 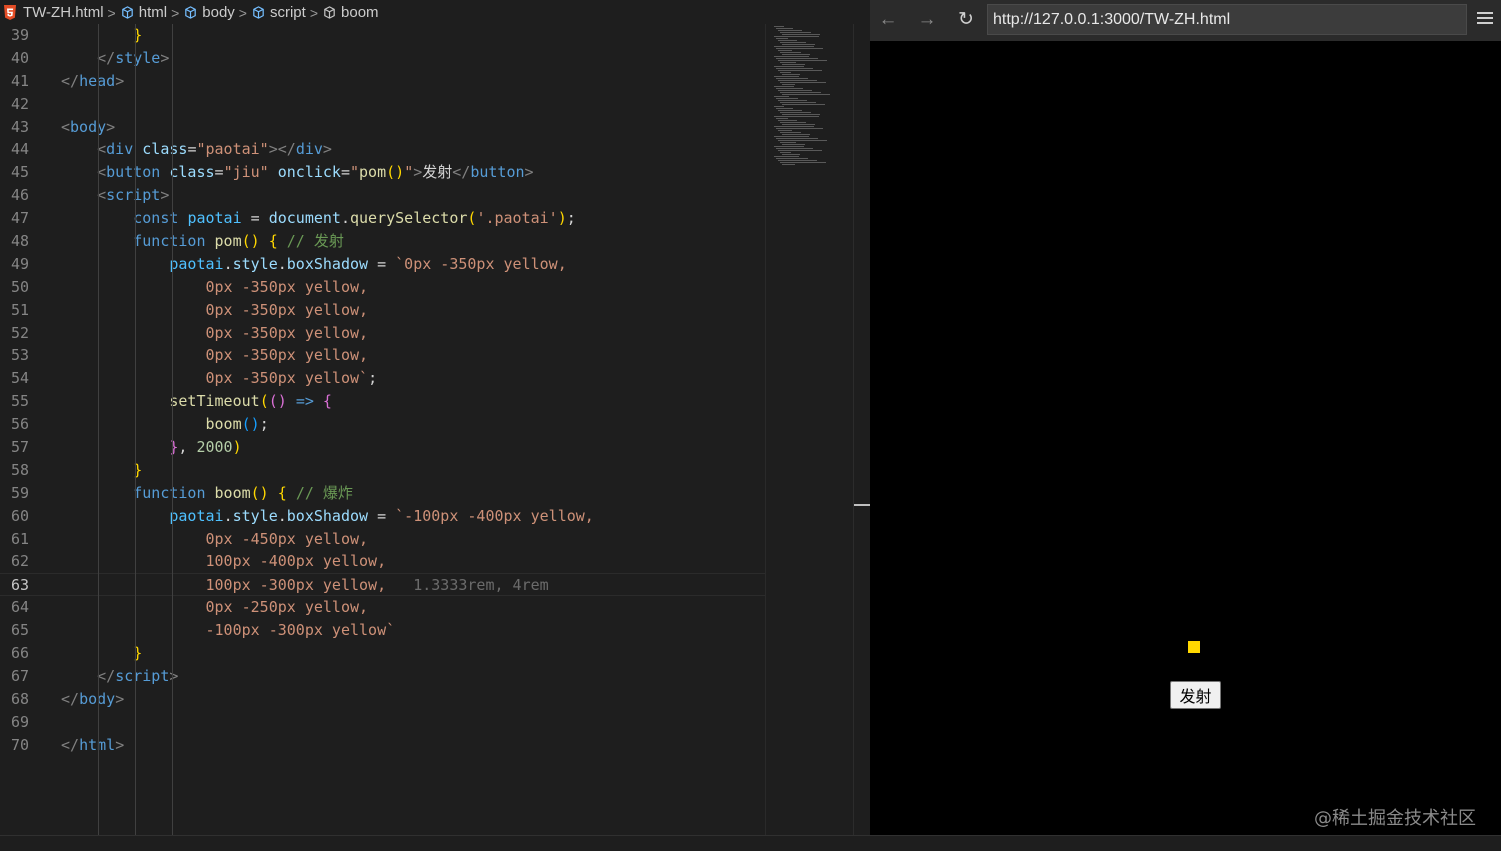 I want to click on line-text: 0px -350px yellow,, so click(x=287, y=355).